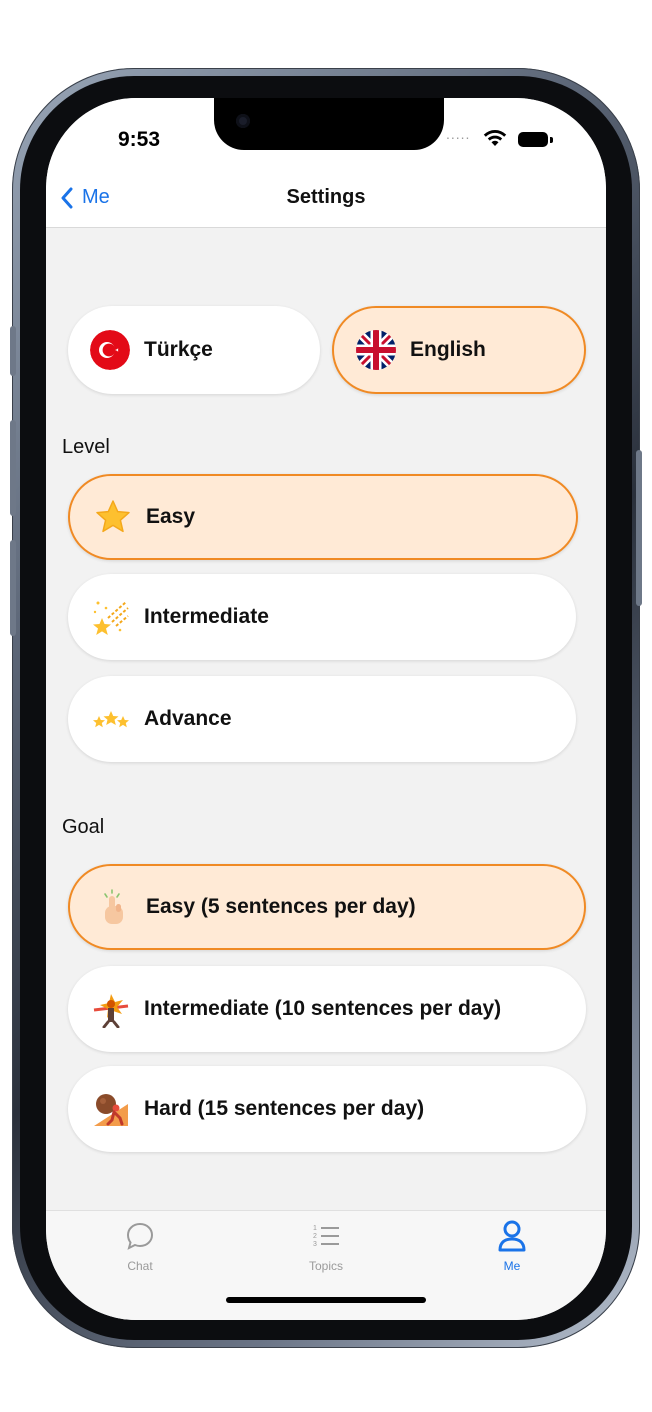  I want to click on wifi-icon, so click(495, 138).